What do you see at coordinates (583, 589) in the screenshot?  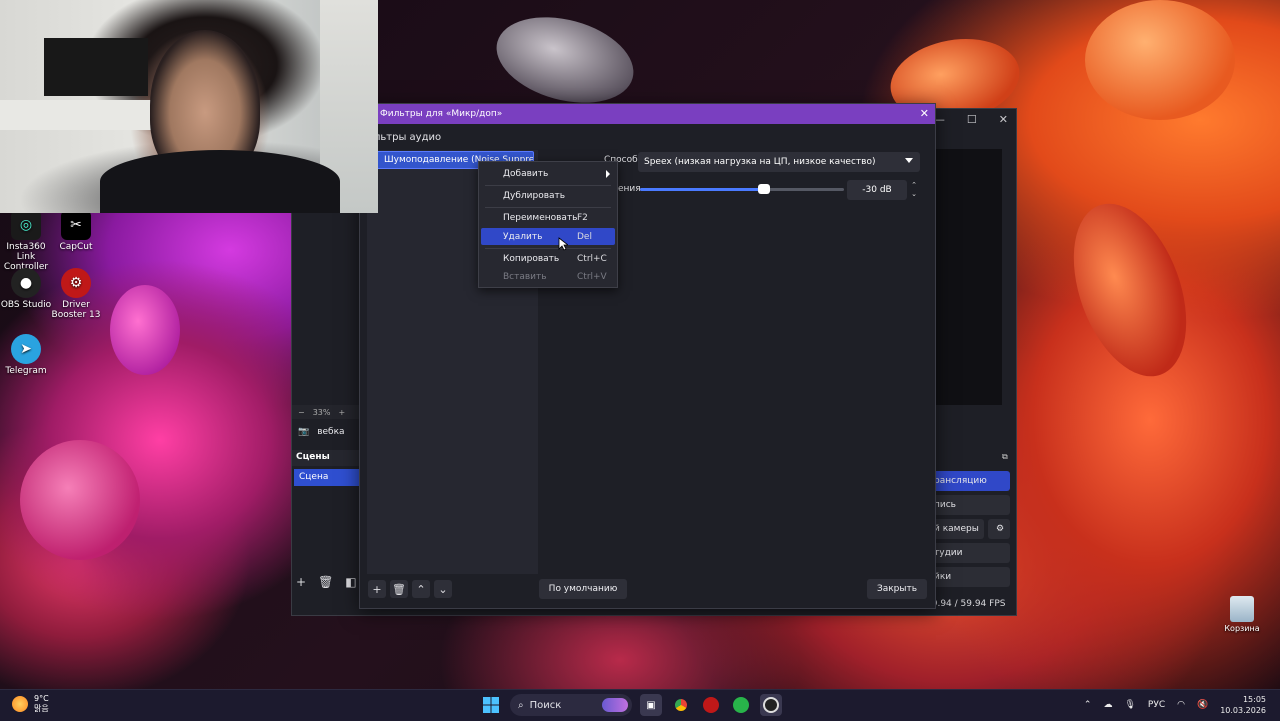 I see `defaults-button: По умолчанию` at bounding box center [583, 589].